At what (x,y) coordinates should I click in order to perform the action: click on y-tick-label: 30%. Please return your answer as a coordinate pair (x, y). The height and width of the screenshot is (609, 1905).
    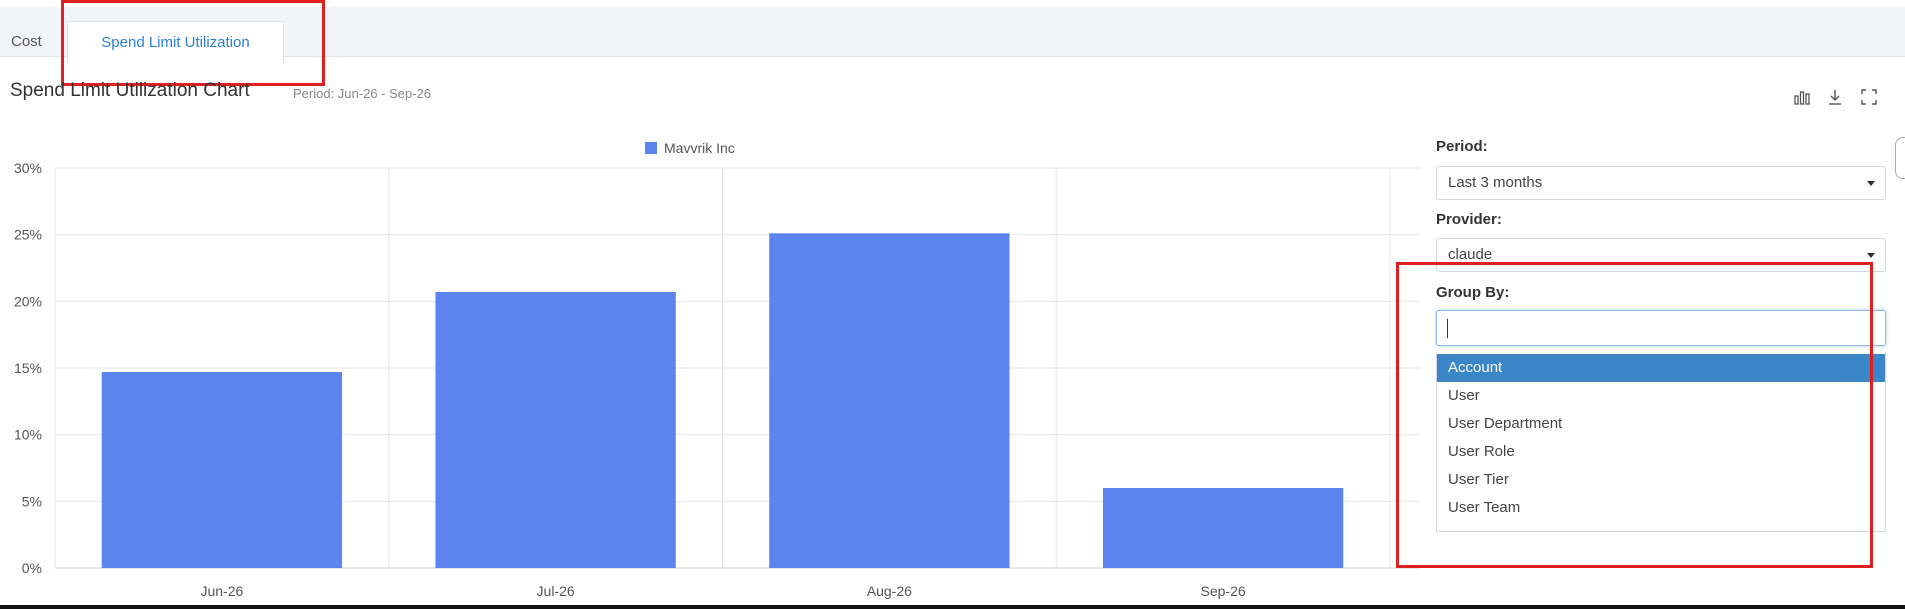
    Looking at the image, I should click on (28, 168).